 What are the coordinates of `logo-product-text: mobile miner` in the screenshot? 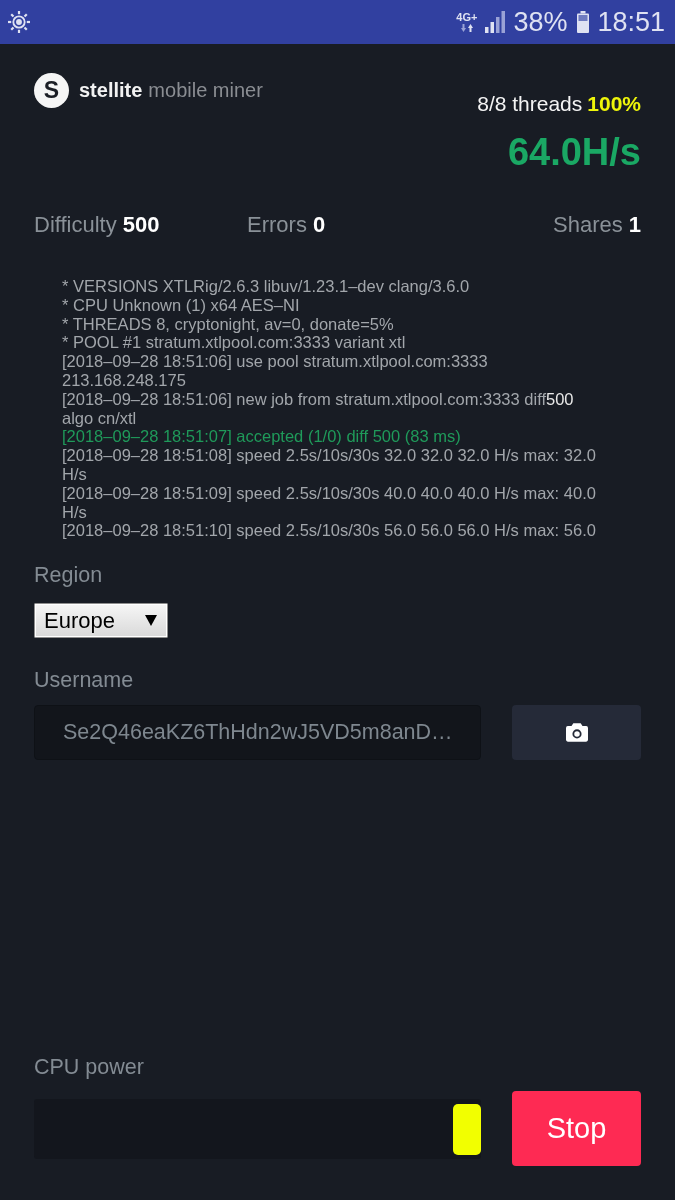 It's located at (205, 90).